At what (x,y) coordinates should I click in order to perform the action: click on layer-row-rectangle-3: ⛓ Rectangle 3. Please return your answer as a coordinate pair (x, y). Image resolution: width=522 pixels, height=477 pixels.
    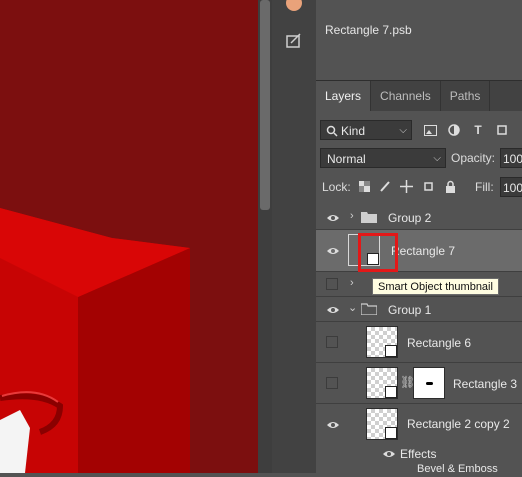
    Looking at the image, I should click on (419, 383).